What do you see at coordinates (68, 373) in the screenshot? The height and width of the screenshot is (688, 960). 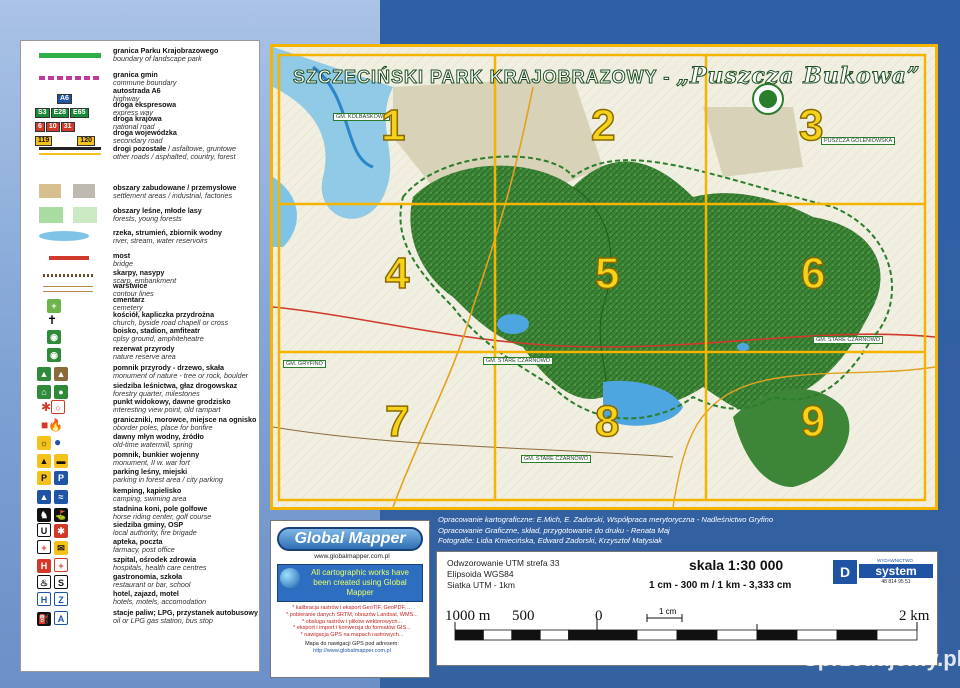 I see `legend-symbol-icon: ▲ ▲` at bounding box center [68, 373].